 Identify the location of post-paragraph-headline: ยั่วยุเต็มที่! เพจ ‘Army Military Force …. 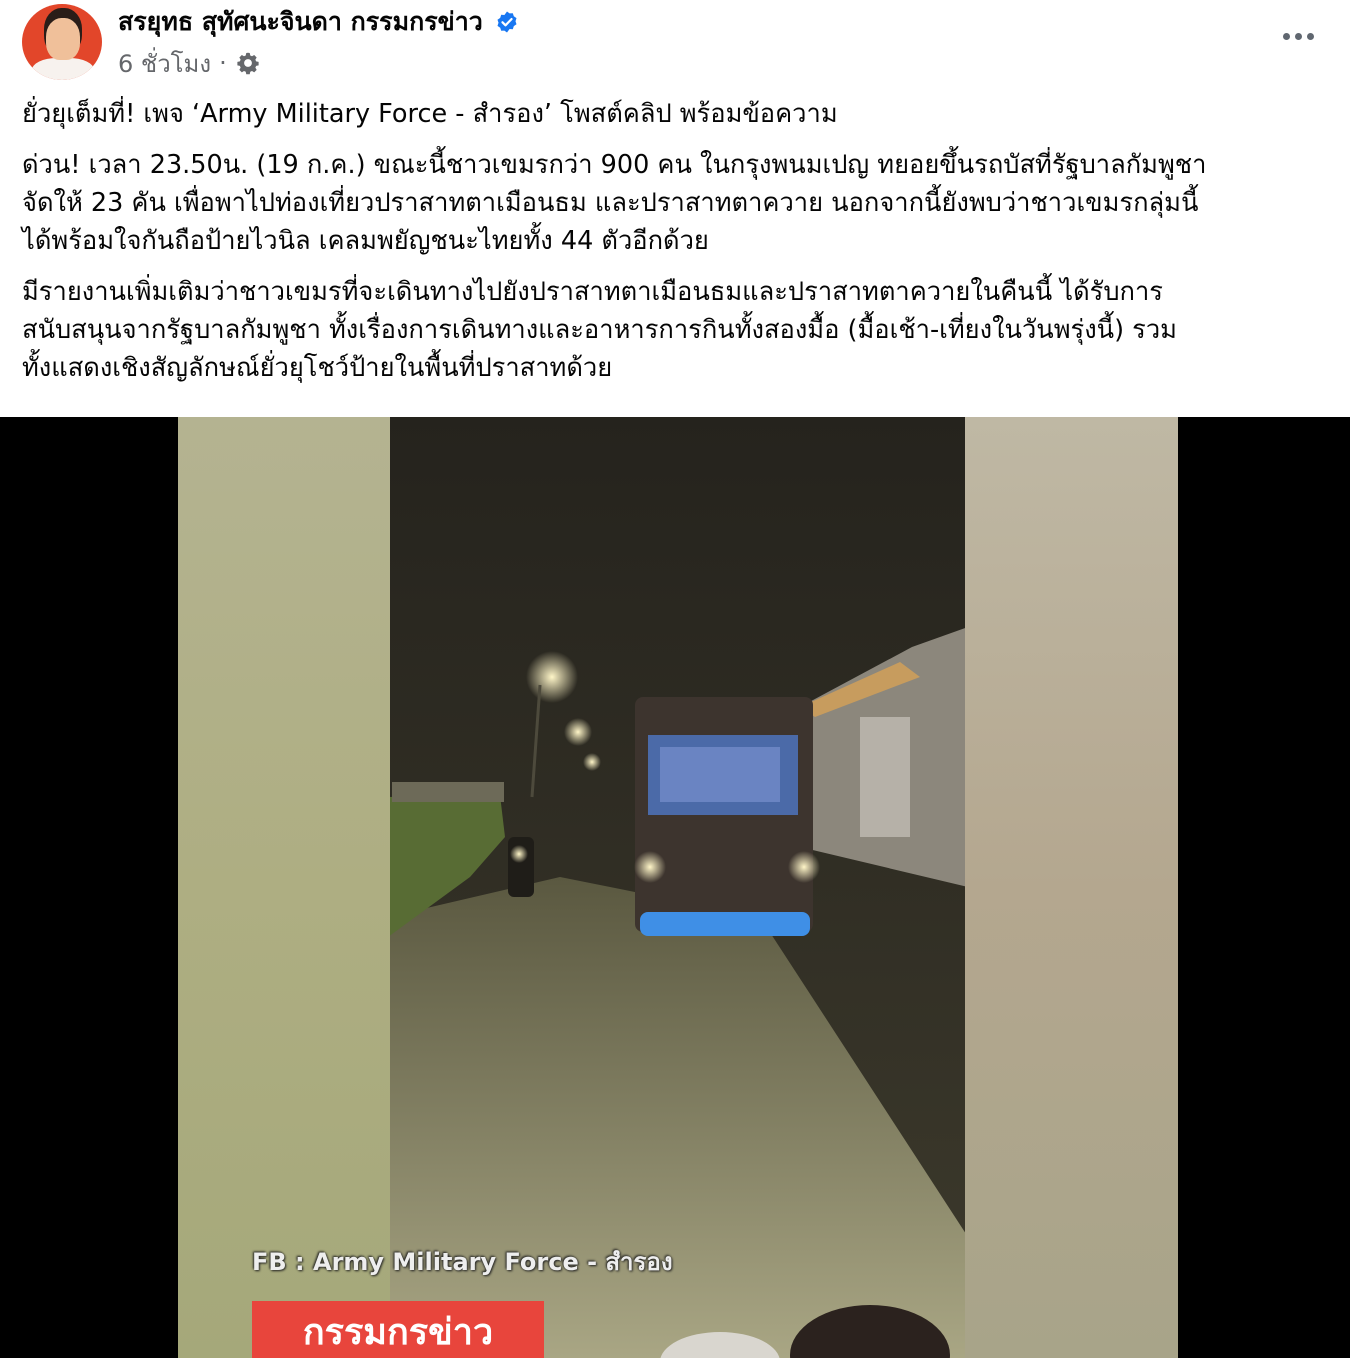
(430, 114).